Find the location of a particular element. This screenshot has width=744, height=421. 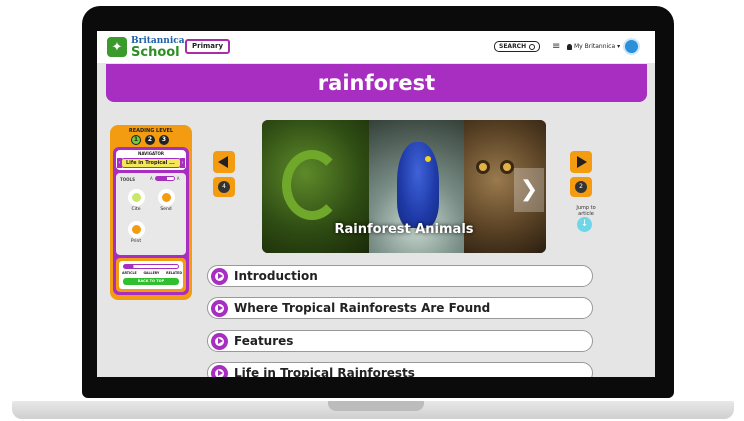

prev-count: 4 is located at coordinates (224, 187).